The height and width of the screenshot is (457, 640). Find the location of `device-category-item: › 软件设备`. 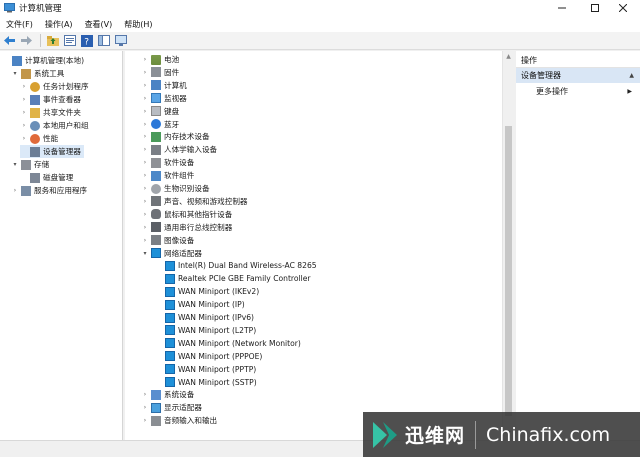

device-category-item: › 软件设备 is located at coordinates (169, 162).